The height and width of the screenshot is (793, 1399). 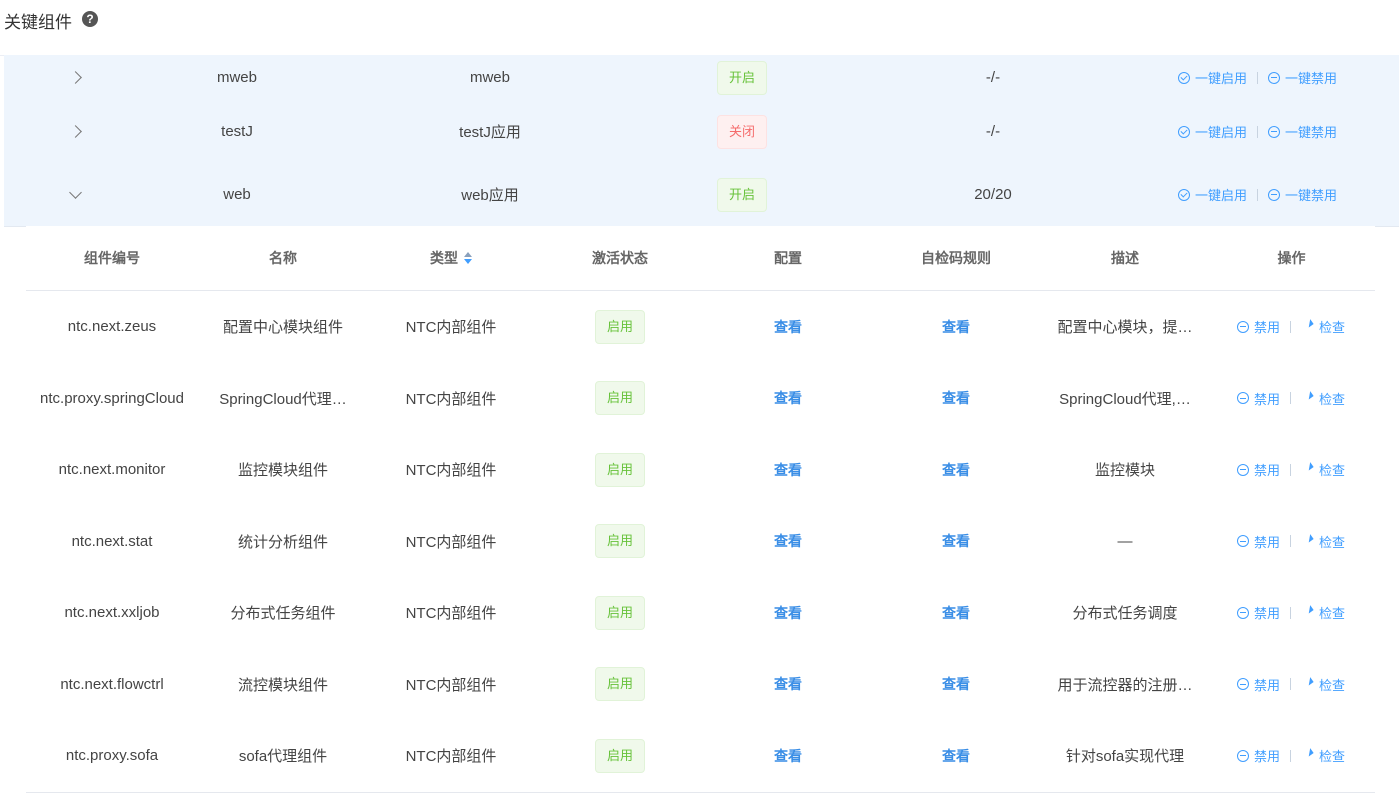 I want to click on component-desc: —, so click(x=1125, y=541).